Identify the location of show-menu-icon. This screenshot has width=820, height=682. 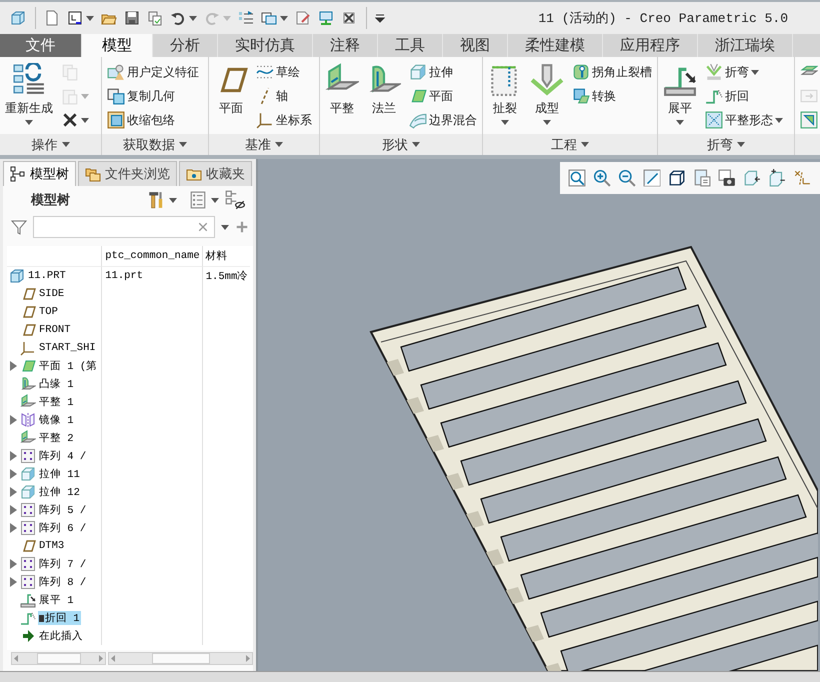
(204, 200).